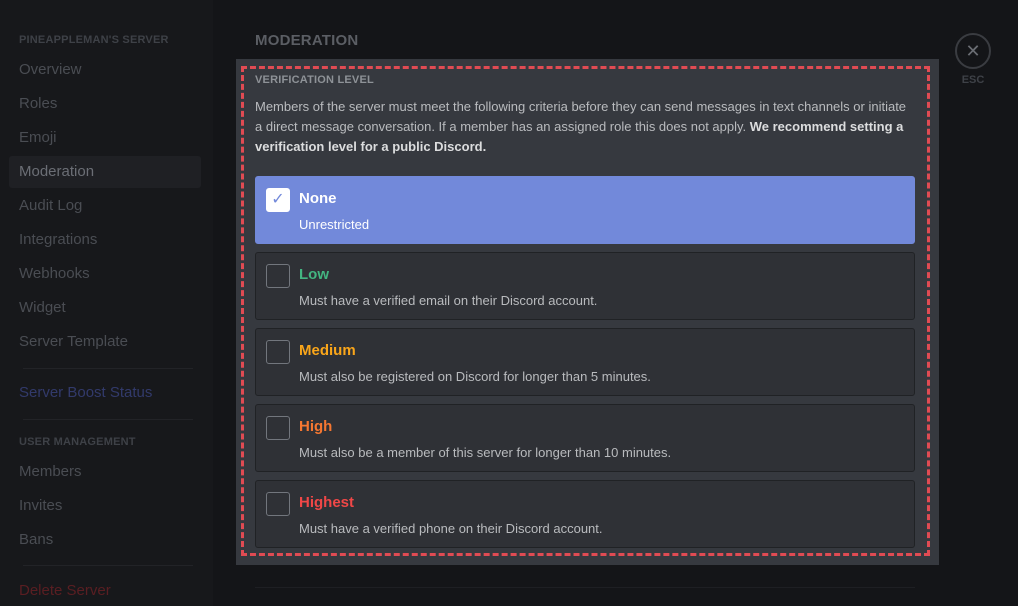  Describe the element at coordinates (318, 198) in the screenshot. I see `option-name: None` at that location.